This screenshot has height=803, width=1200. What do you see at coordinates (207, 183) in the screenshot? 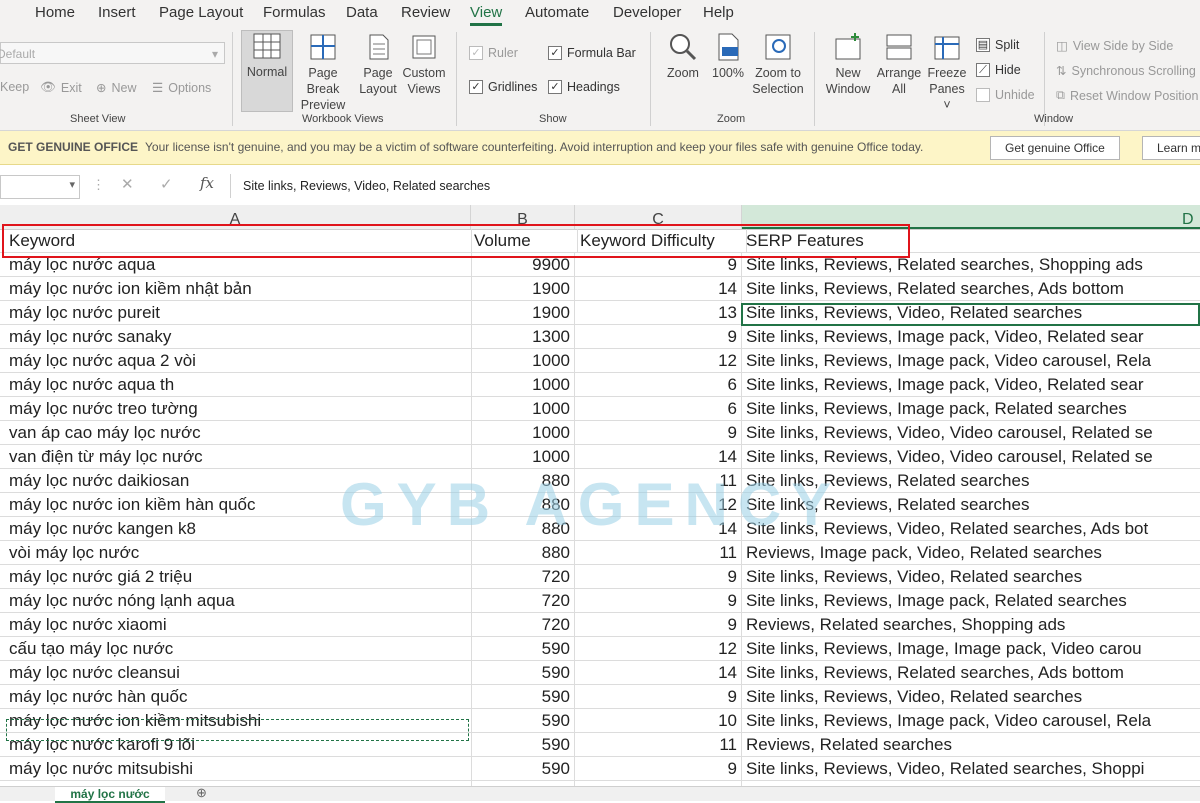
I see `fx-icon: fx` at bounding box center [207, 183].